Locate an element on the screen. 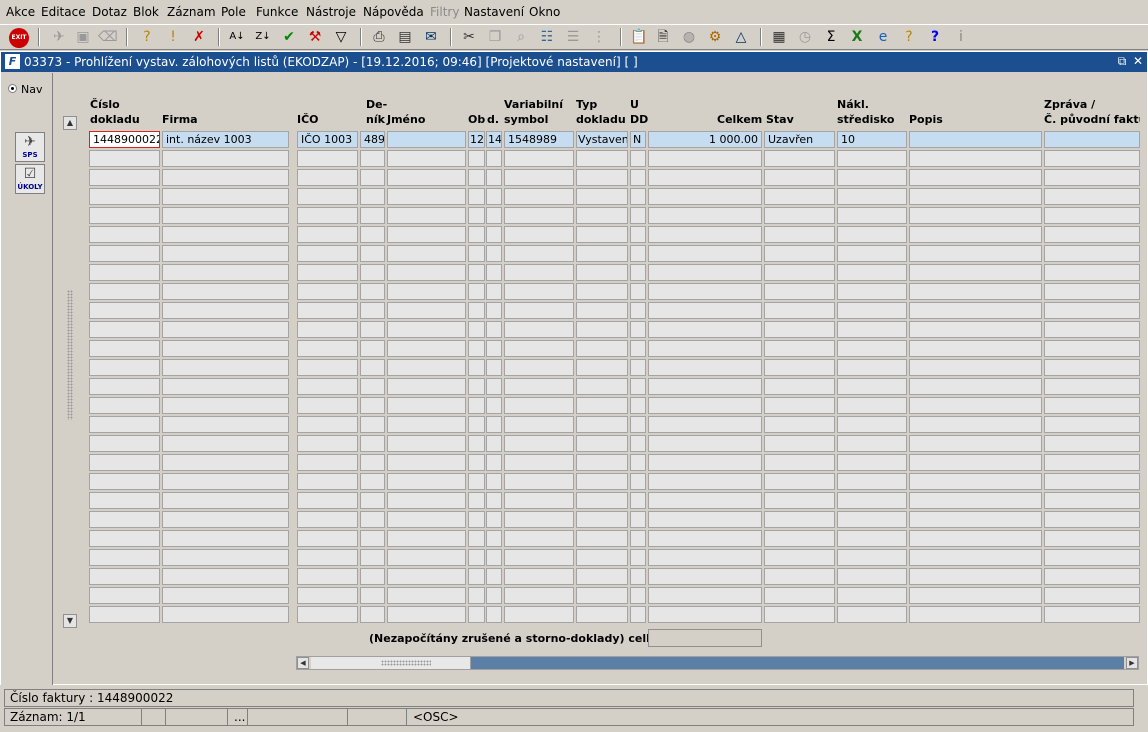 The image size is (1148, 732). row-cell-zprava is located at coordinates (1092, 139).